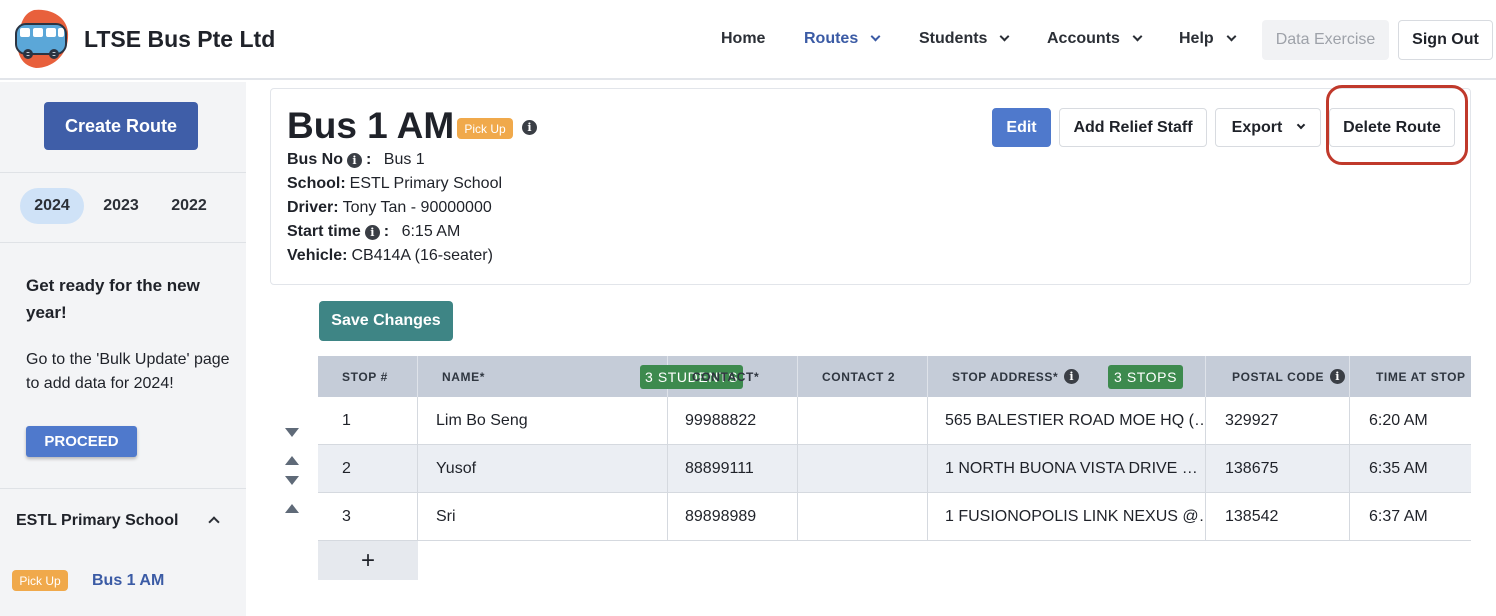 This screenshot has width=1496, height=616. Describe the element at coordinates (417, 207) in the screenshot. I see `driver-value: Tony Tan - 90000000` at that location.